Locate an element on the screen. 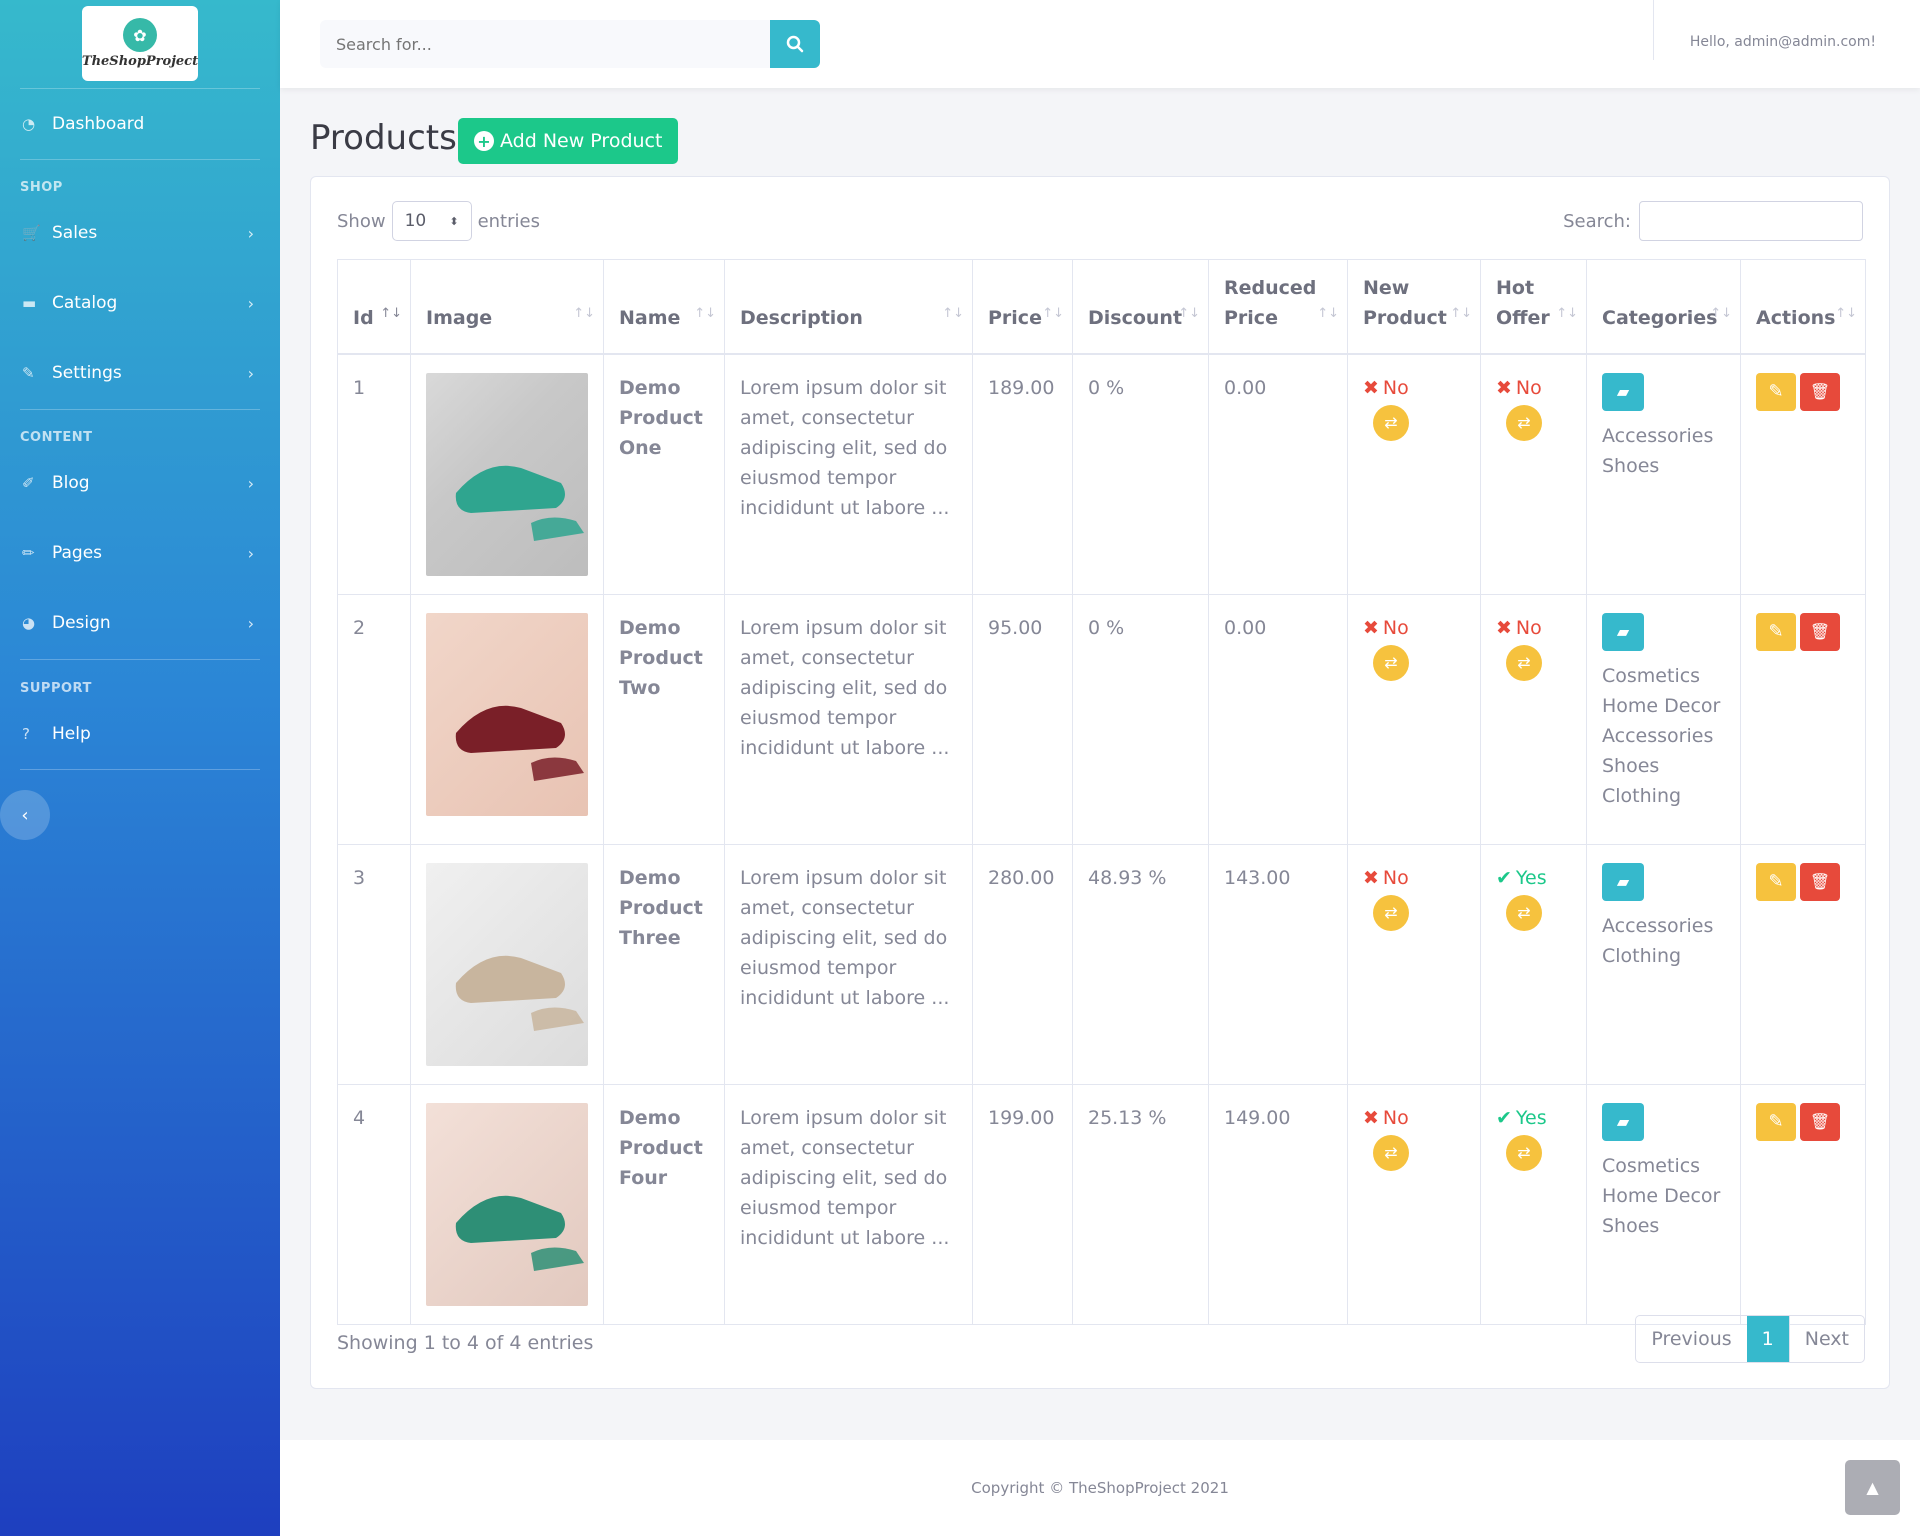  entries-select: 10 ⬍ is located at coordinates (431, 221).